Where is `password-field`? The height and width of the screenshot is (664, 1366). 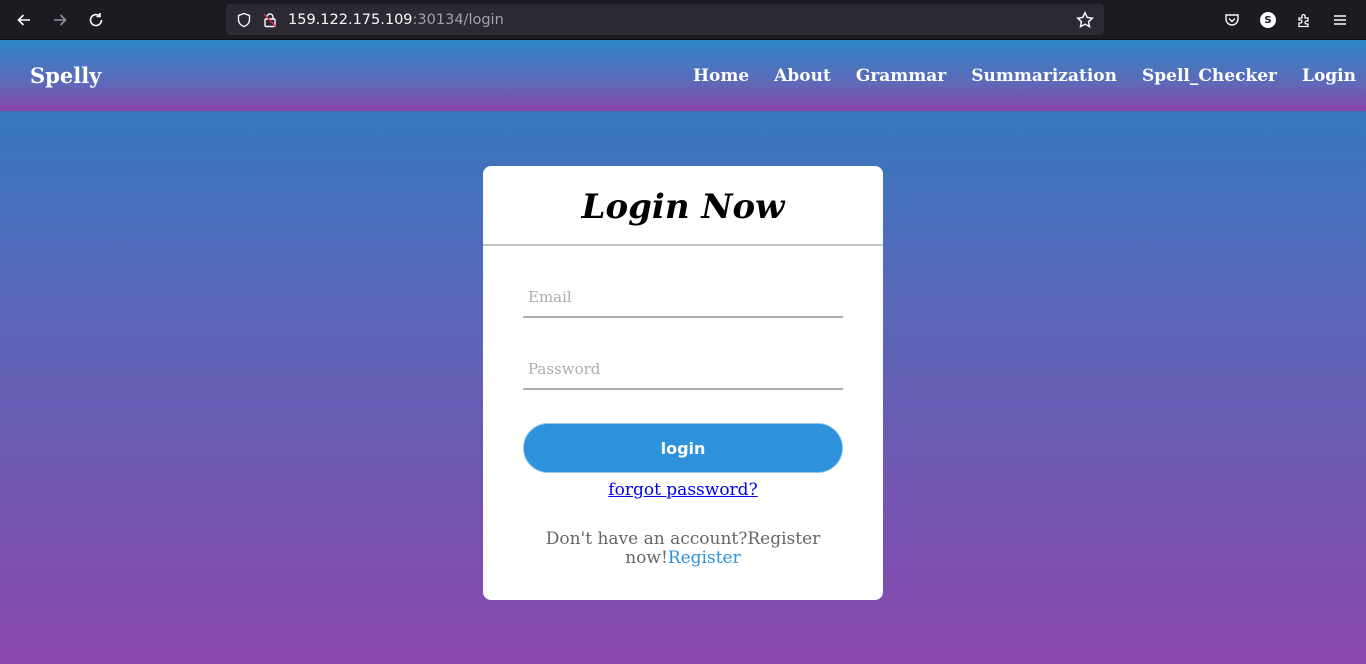 password-field is located at coordinates (683, 370).